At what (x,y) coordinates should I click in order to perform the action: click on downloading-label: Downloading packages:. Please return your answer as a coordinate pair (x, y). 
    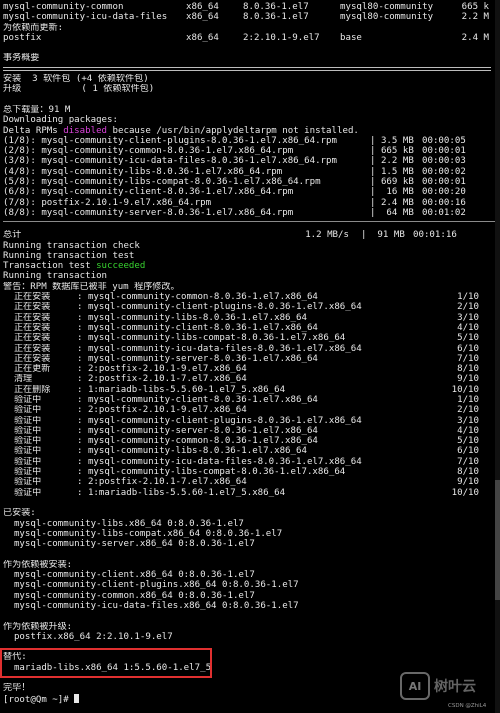
    Looking at the image, I should click on (60, 120).